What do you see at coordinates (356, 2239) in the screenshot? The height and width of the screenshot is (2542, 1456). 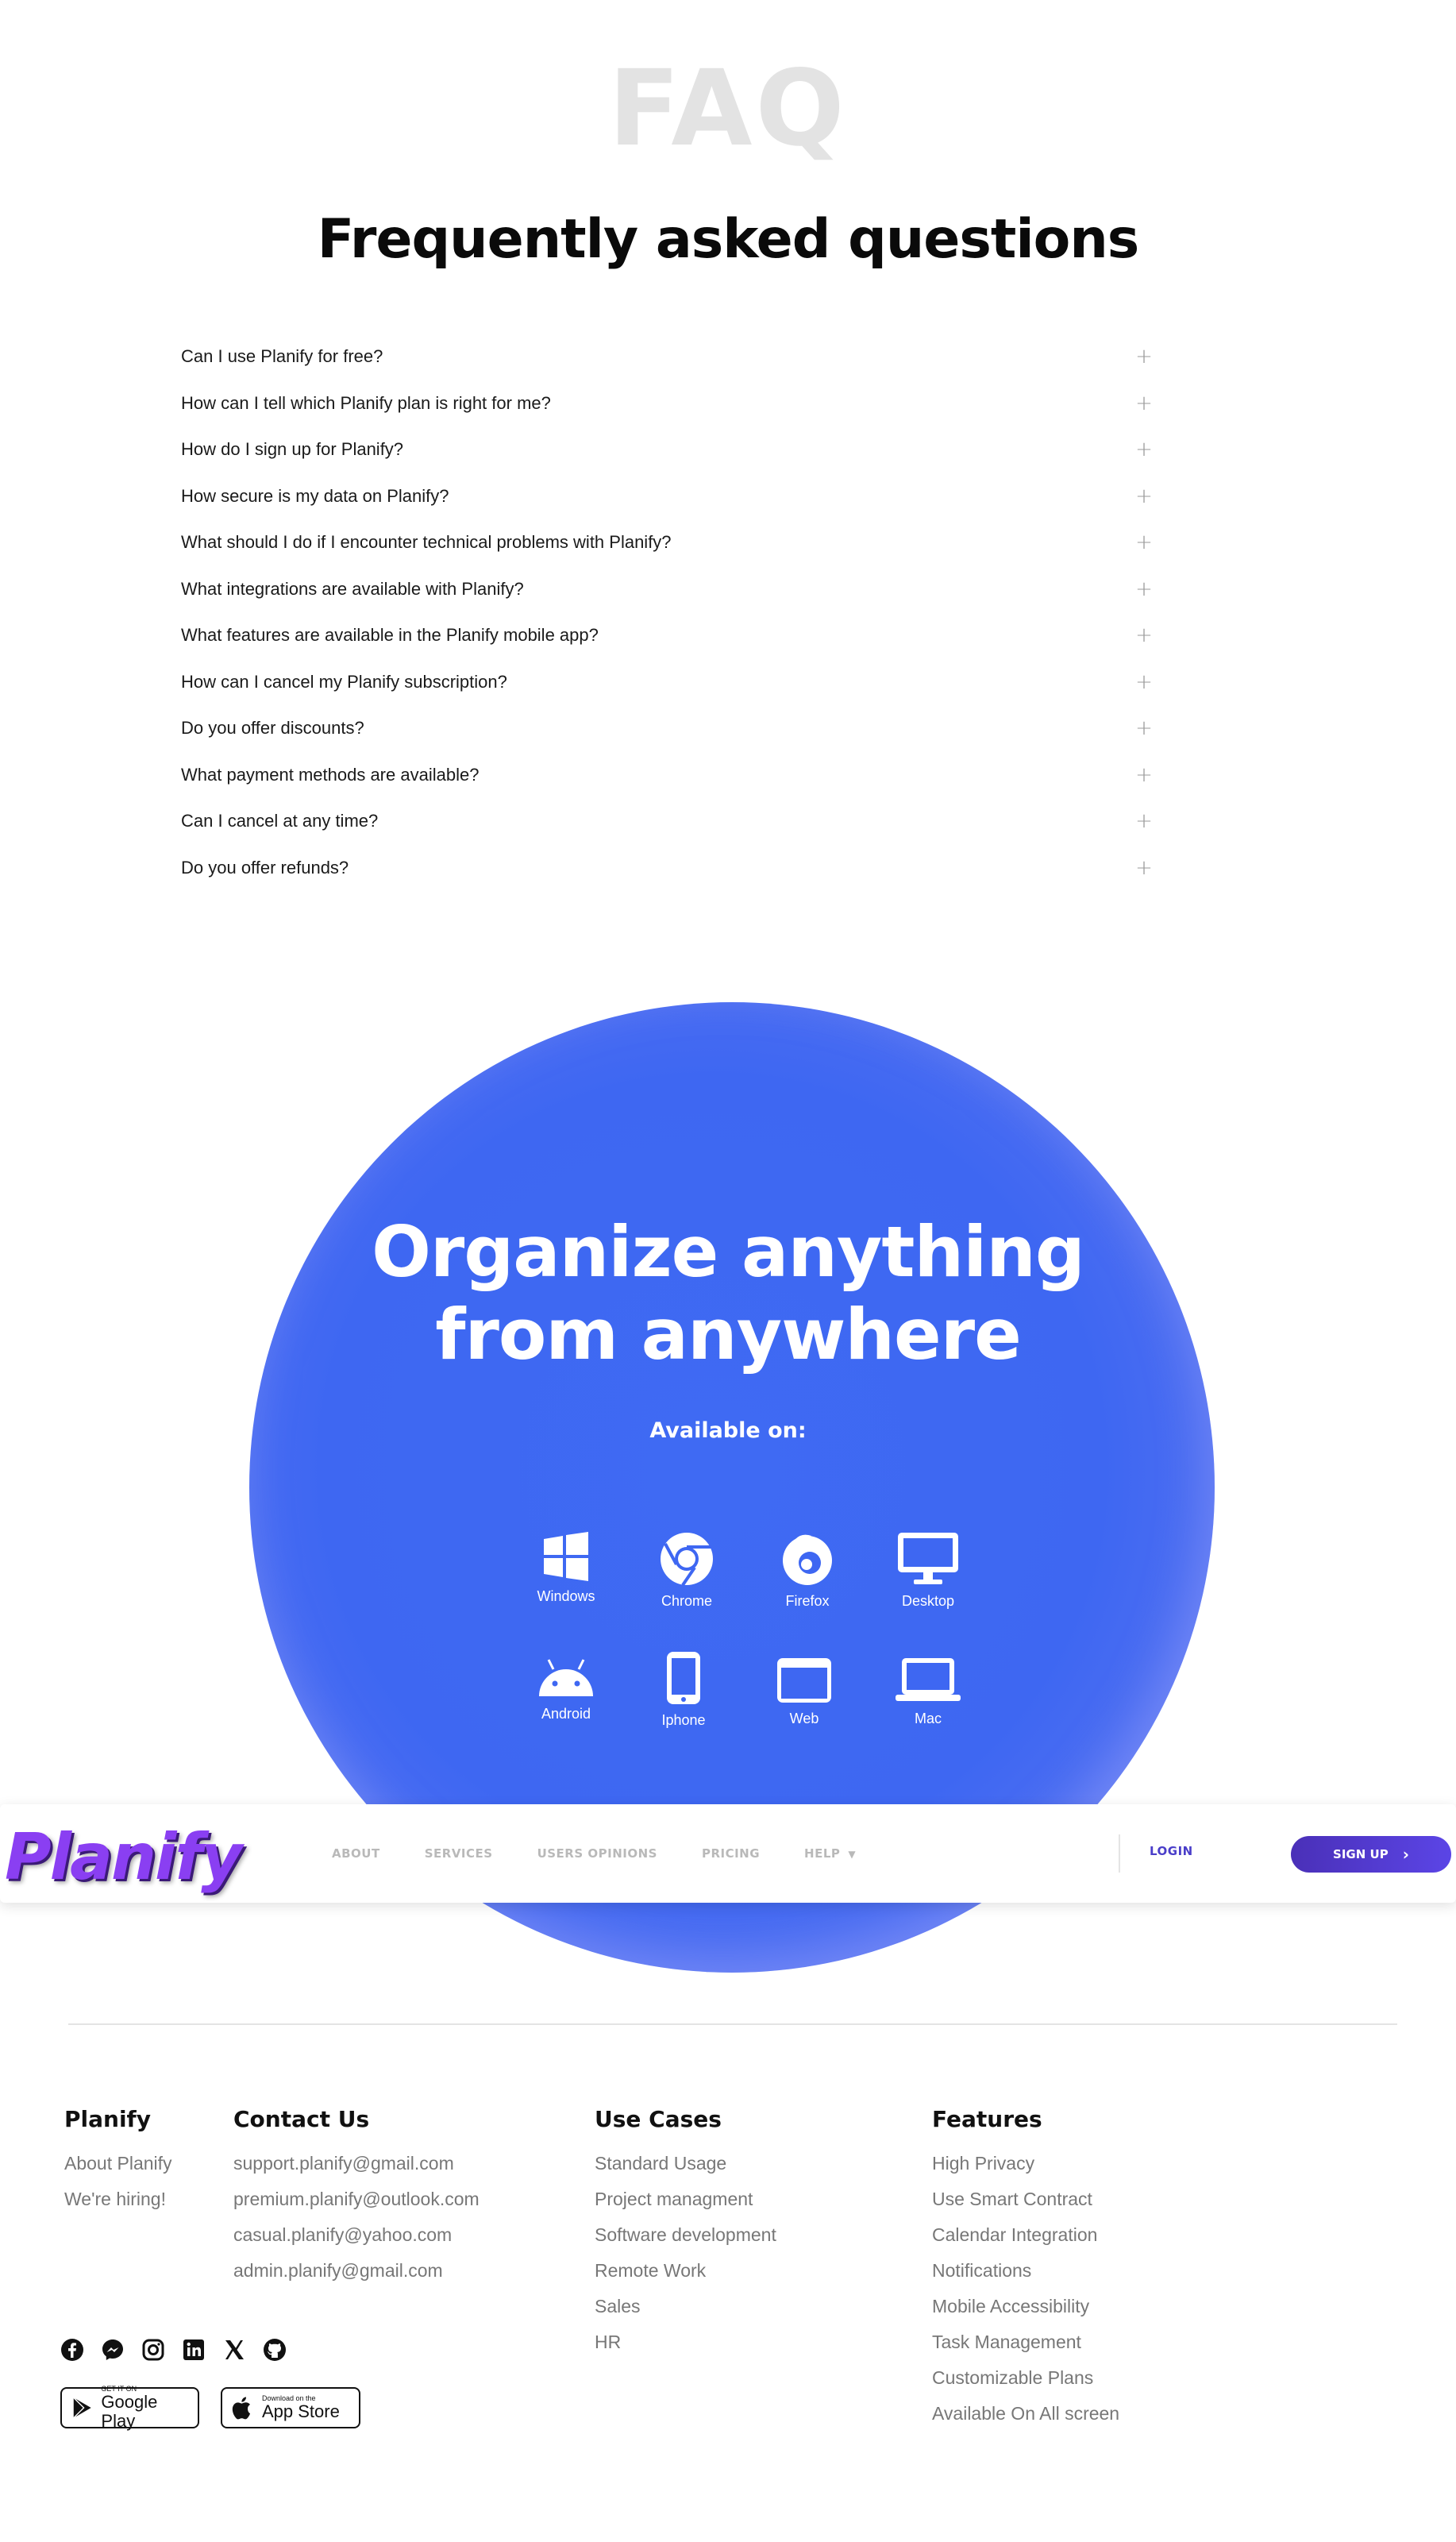 I see `footer-email: casual.planify@yahoo.com` at bounding box center [356, 2239].